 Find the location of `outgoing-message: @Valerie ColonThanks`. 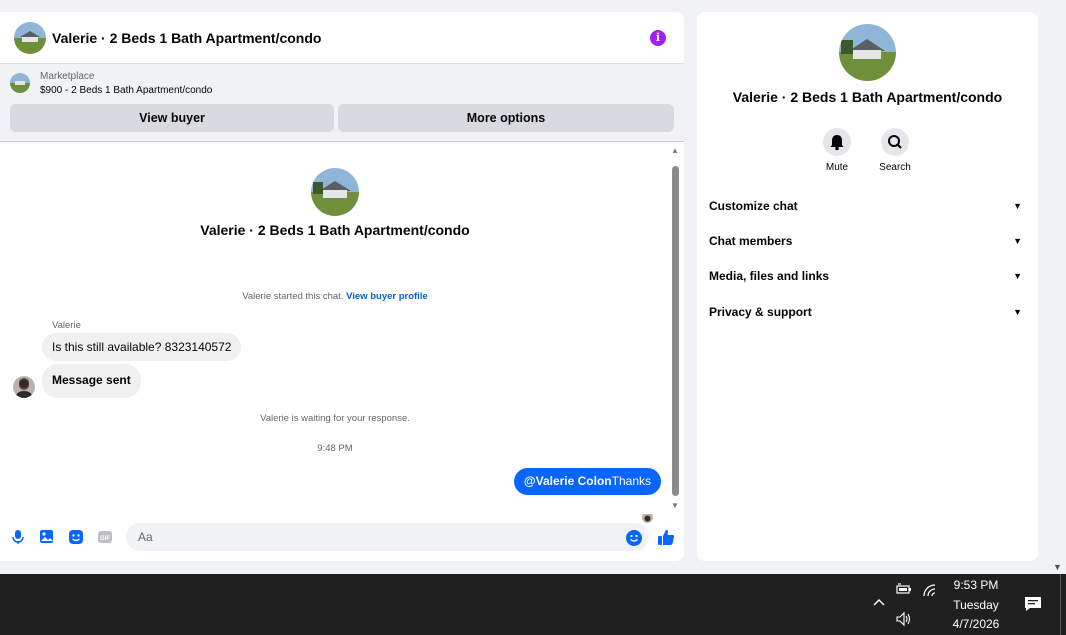

outgoing-message: @Valerie ColonThanks is located at coordinates (587, 481).